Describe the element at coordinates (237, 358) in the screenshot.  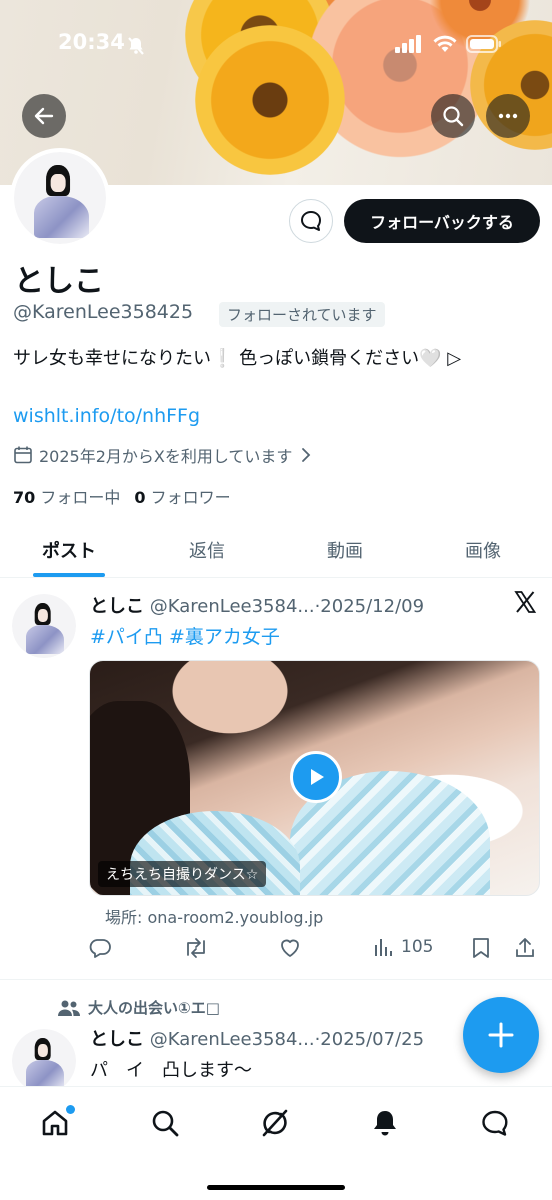
I see `profile-bio: サレ女も幸せになりたい❕ 色っぽい鎖骨ください🤍 ▷` at that location.